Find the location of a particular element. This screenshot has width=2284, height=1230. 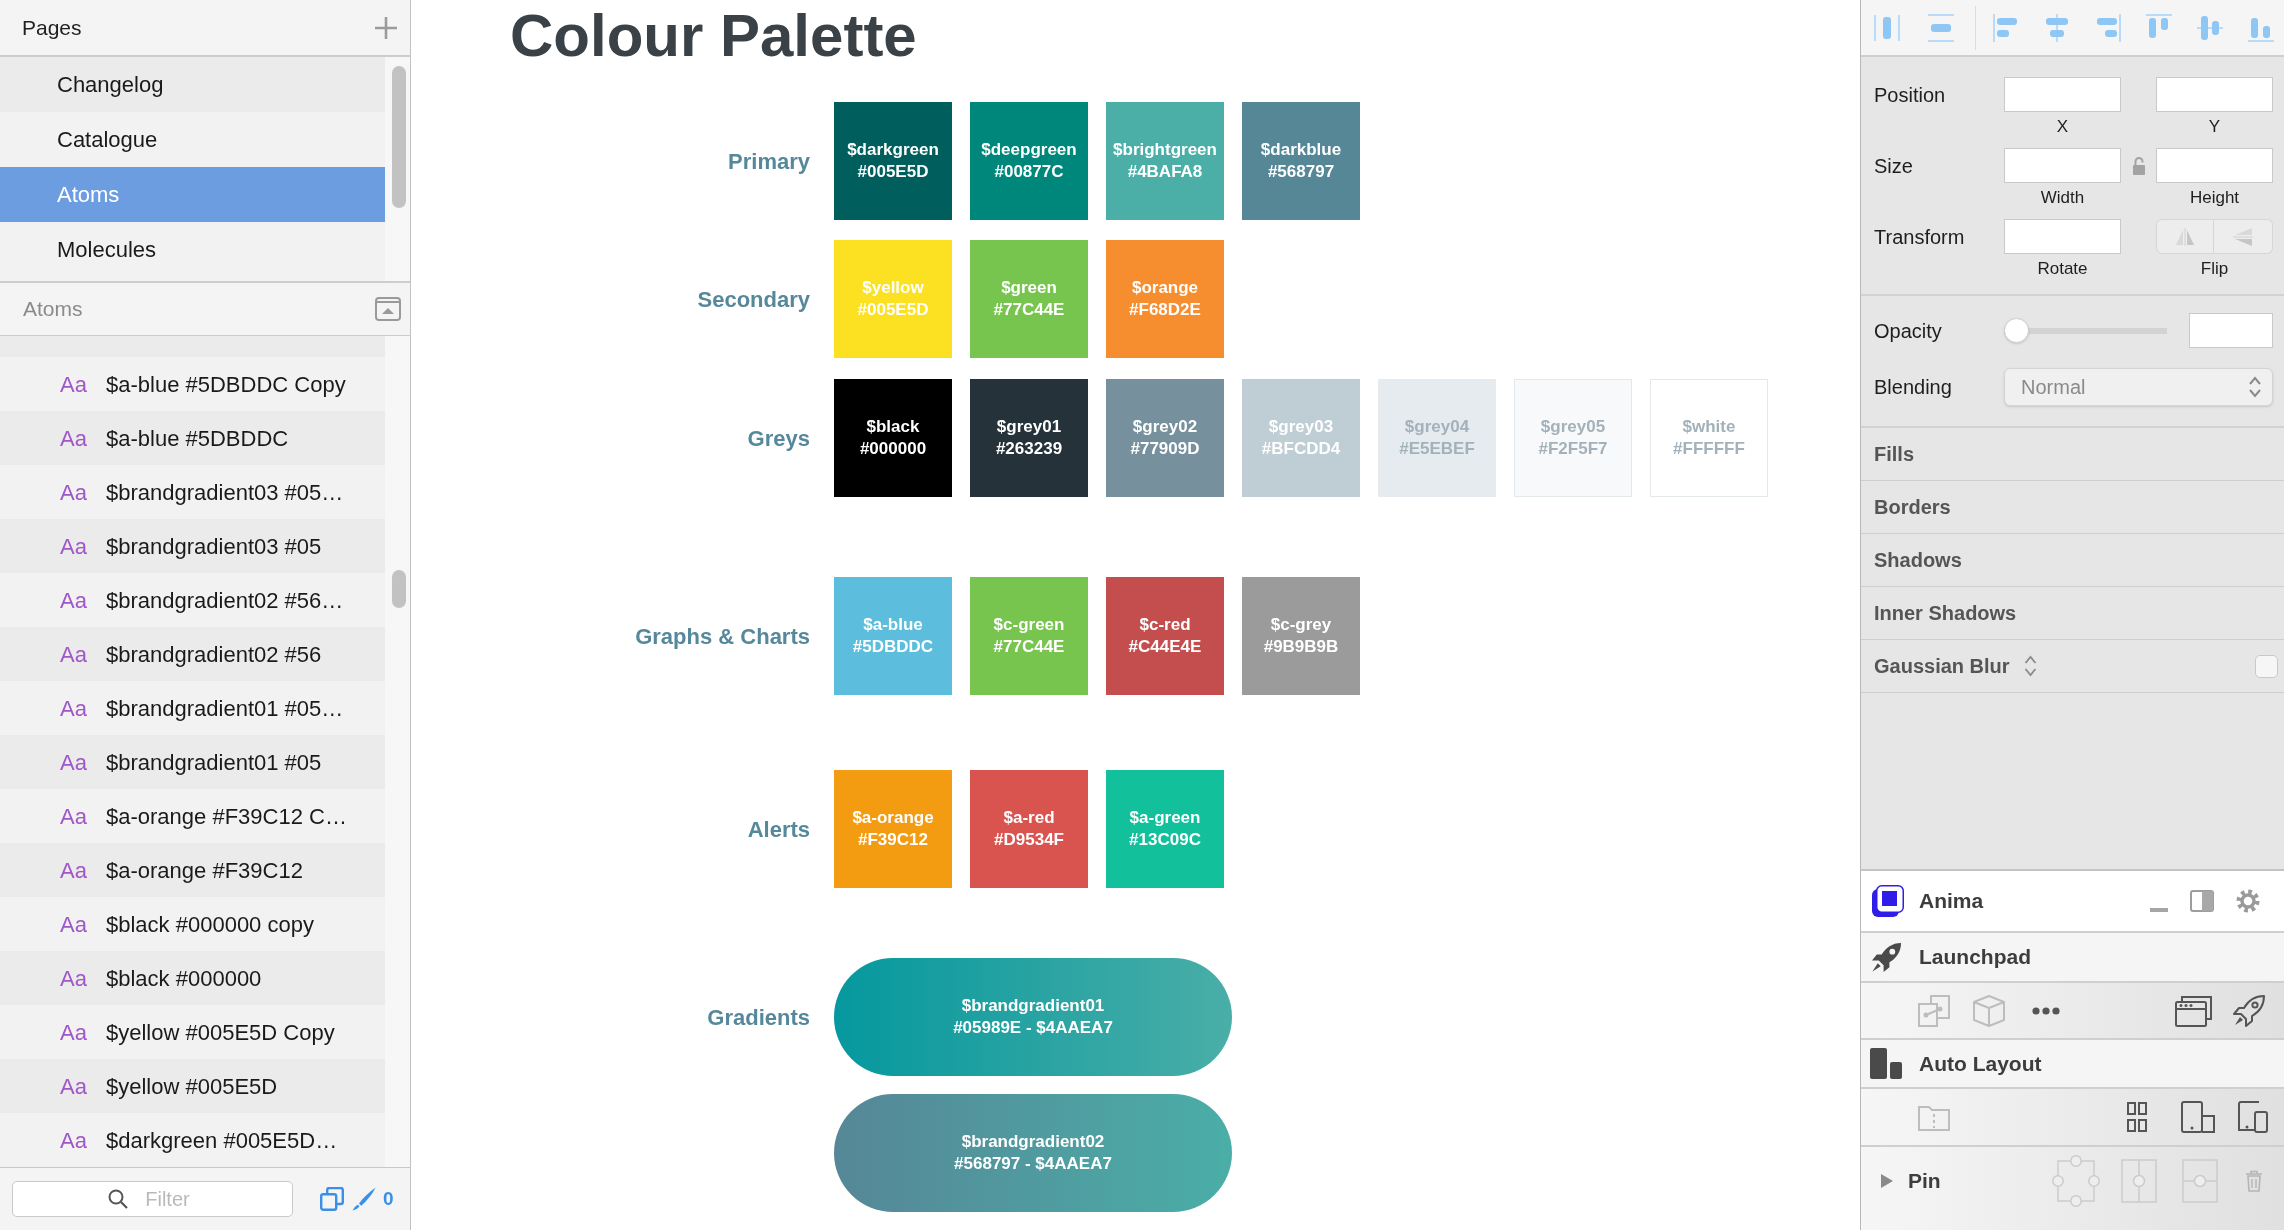

swatch-name: $brightgreen is located at coordinates (1165, 150).